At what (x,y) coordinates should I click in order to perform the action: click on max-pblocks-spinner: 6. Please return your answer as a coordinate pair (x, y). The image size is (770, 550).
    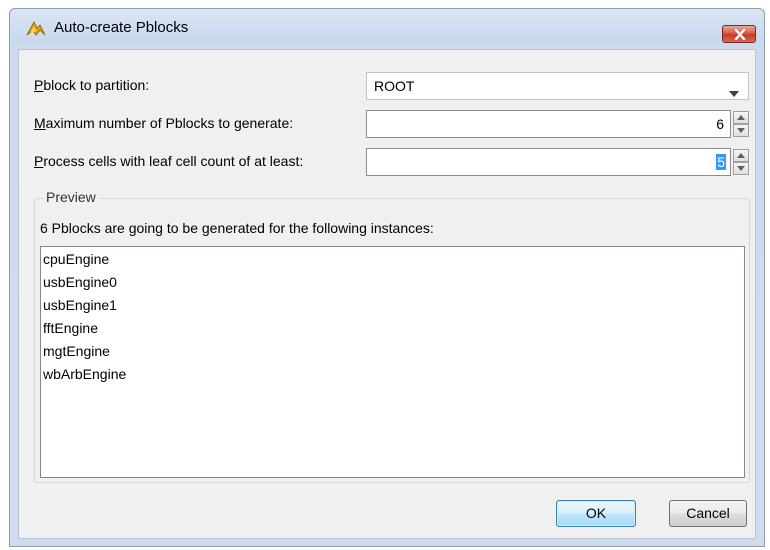
    Looking at the image, I should click on (557, 124).